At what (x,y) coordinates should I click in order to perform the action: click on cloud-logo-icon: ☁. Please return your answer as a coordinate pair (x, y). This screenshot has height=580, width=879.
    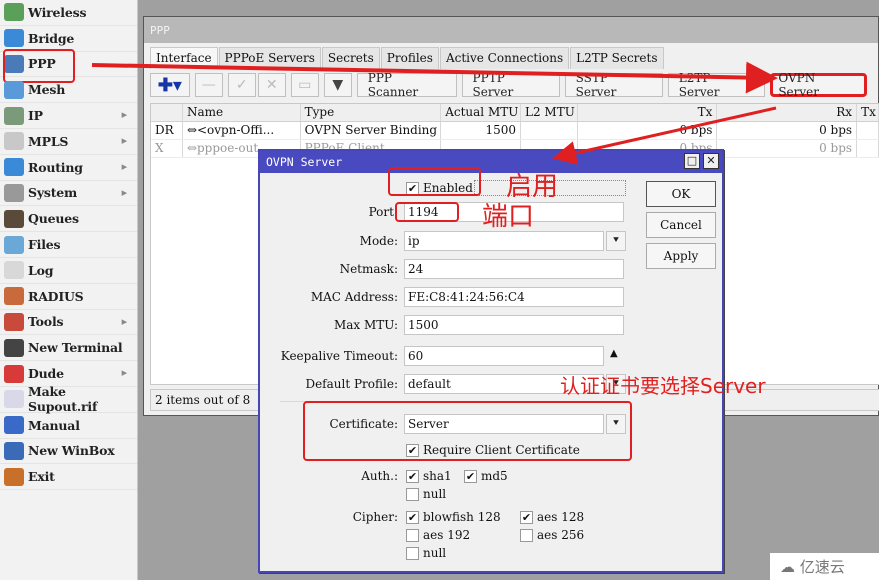
    Looking at the image, I should click on (790, 567).